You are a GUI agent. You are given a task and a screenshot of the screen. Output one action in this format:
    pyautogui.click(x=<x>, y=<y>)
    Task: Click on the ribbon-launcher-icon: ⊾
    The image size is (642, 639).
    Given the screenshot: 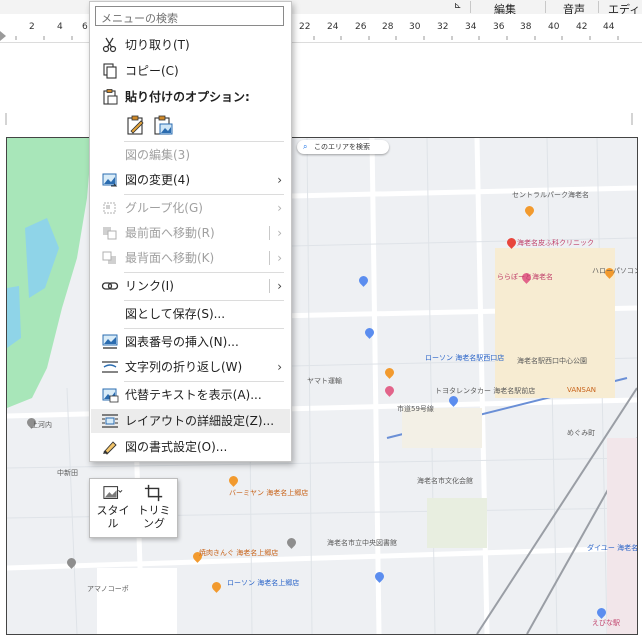 What is the action you would take?
    pyautogui.click(x=458, y=6)
    